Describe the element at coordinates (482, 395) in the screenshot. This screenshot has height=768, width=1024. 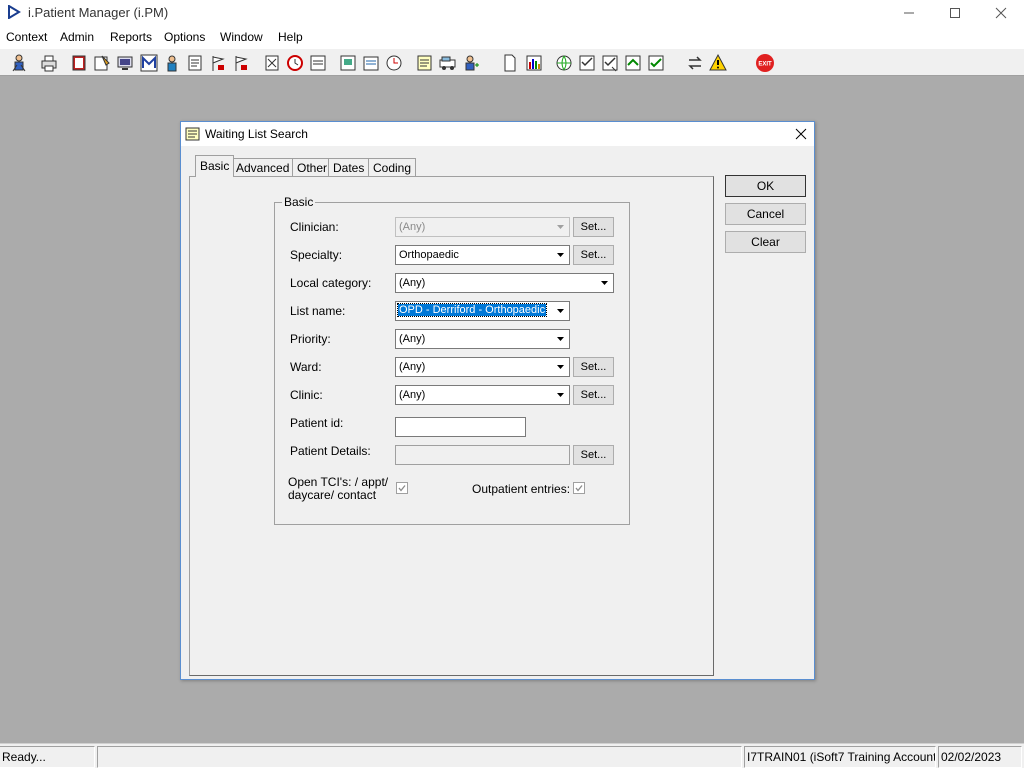
I see `clinic-select: (Any)` at that location.